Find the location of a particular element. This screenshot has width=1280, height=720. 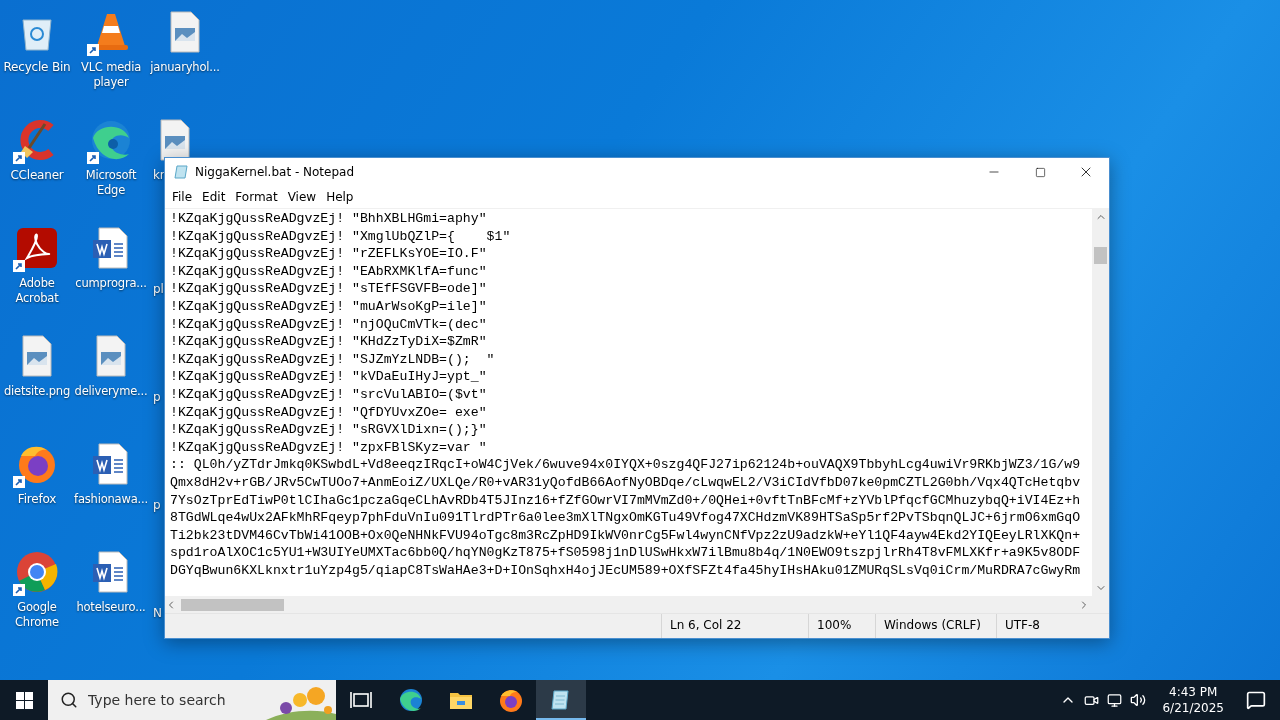

chrome-icon is located at coordinates (37, 572).